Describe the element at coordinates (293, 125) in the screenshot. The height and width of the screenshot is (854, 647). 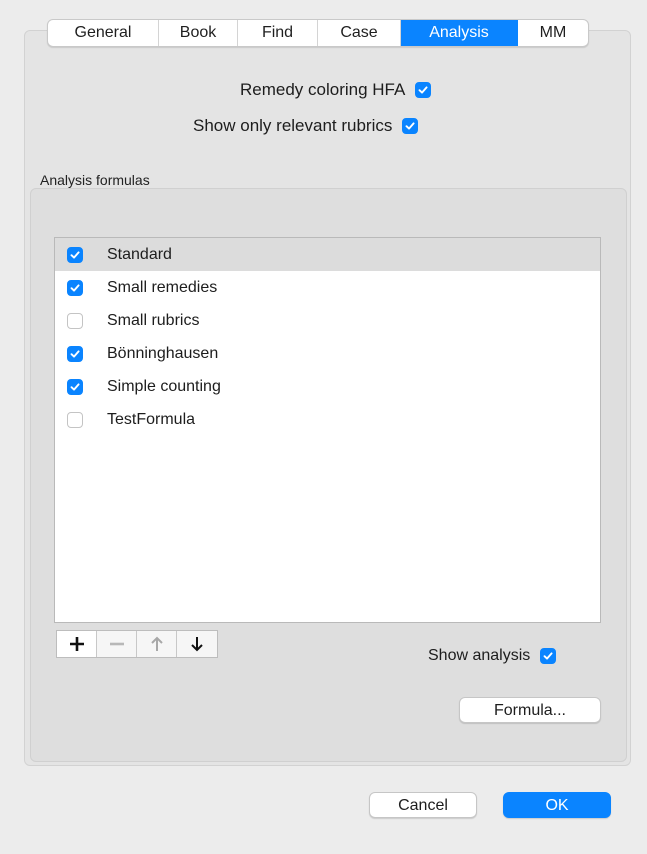
I see `show-relevant-label: Show only relevant rubrics` at that location.